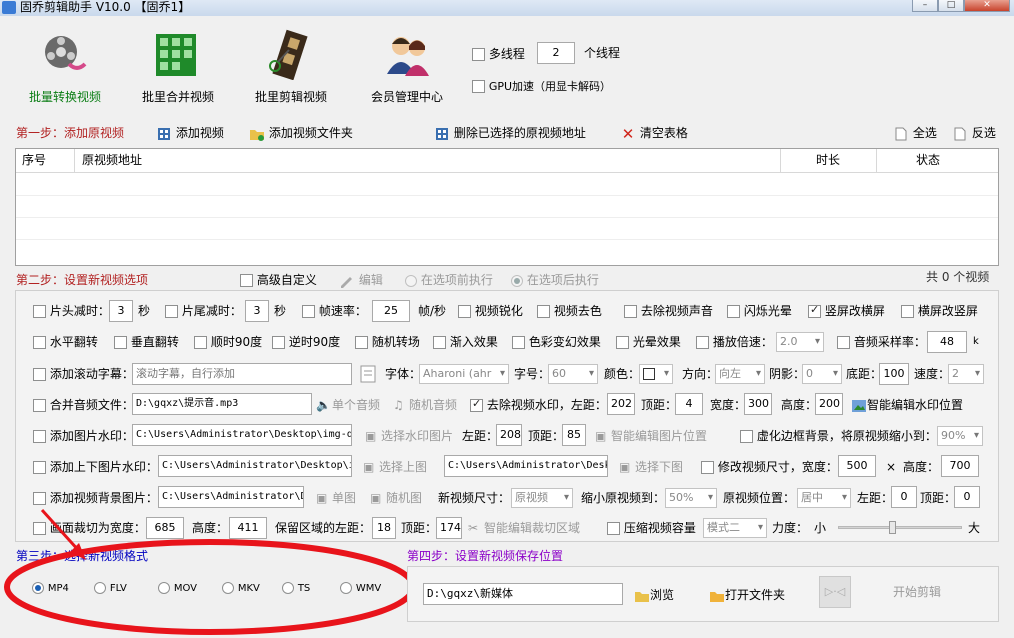  Describe the element at coordinates (556, 53) in the screenshot. I see `thread-count-input: 2` at that location.